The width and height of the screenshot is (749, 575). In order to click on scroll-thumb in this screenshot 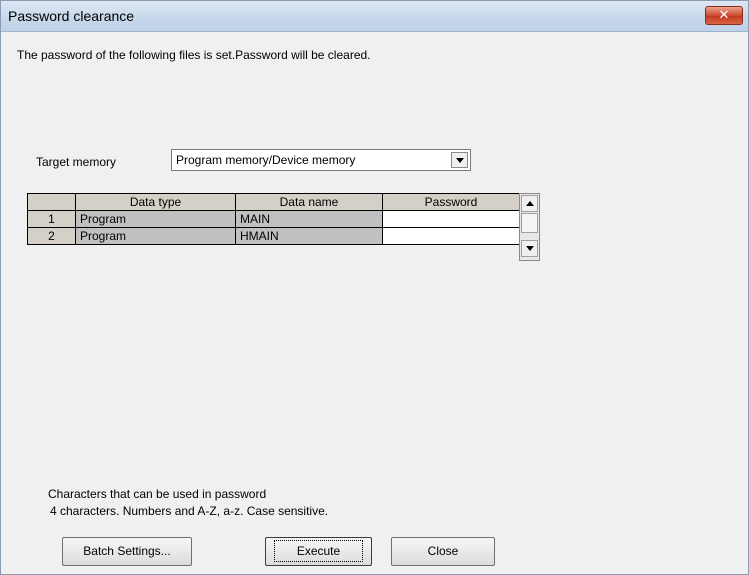, I will do `click(529, 223)`.